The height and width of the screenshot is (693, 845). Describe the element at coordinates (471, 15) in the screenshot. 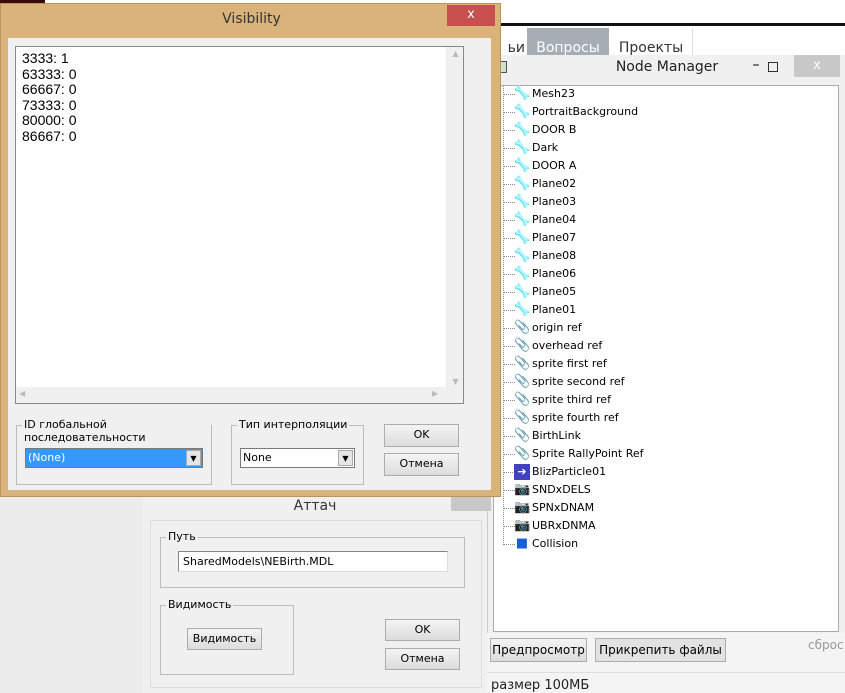

I see `visibility-close-button: x` at that location.